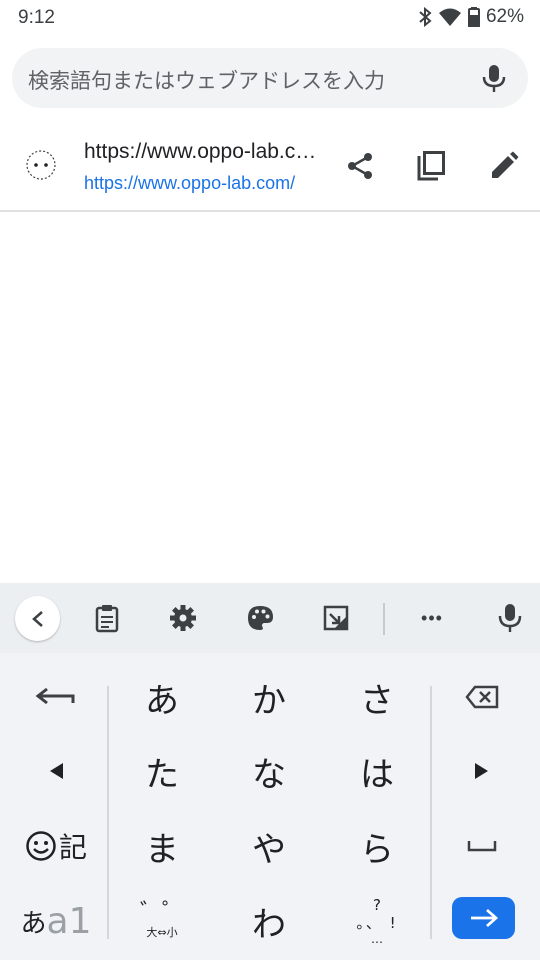 Image resolution: width=540 pixels, height=960 pixels. Describe the element at coordinates (432, 618) in the screenshot. I see `more-icon: •••` at that location.